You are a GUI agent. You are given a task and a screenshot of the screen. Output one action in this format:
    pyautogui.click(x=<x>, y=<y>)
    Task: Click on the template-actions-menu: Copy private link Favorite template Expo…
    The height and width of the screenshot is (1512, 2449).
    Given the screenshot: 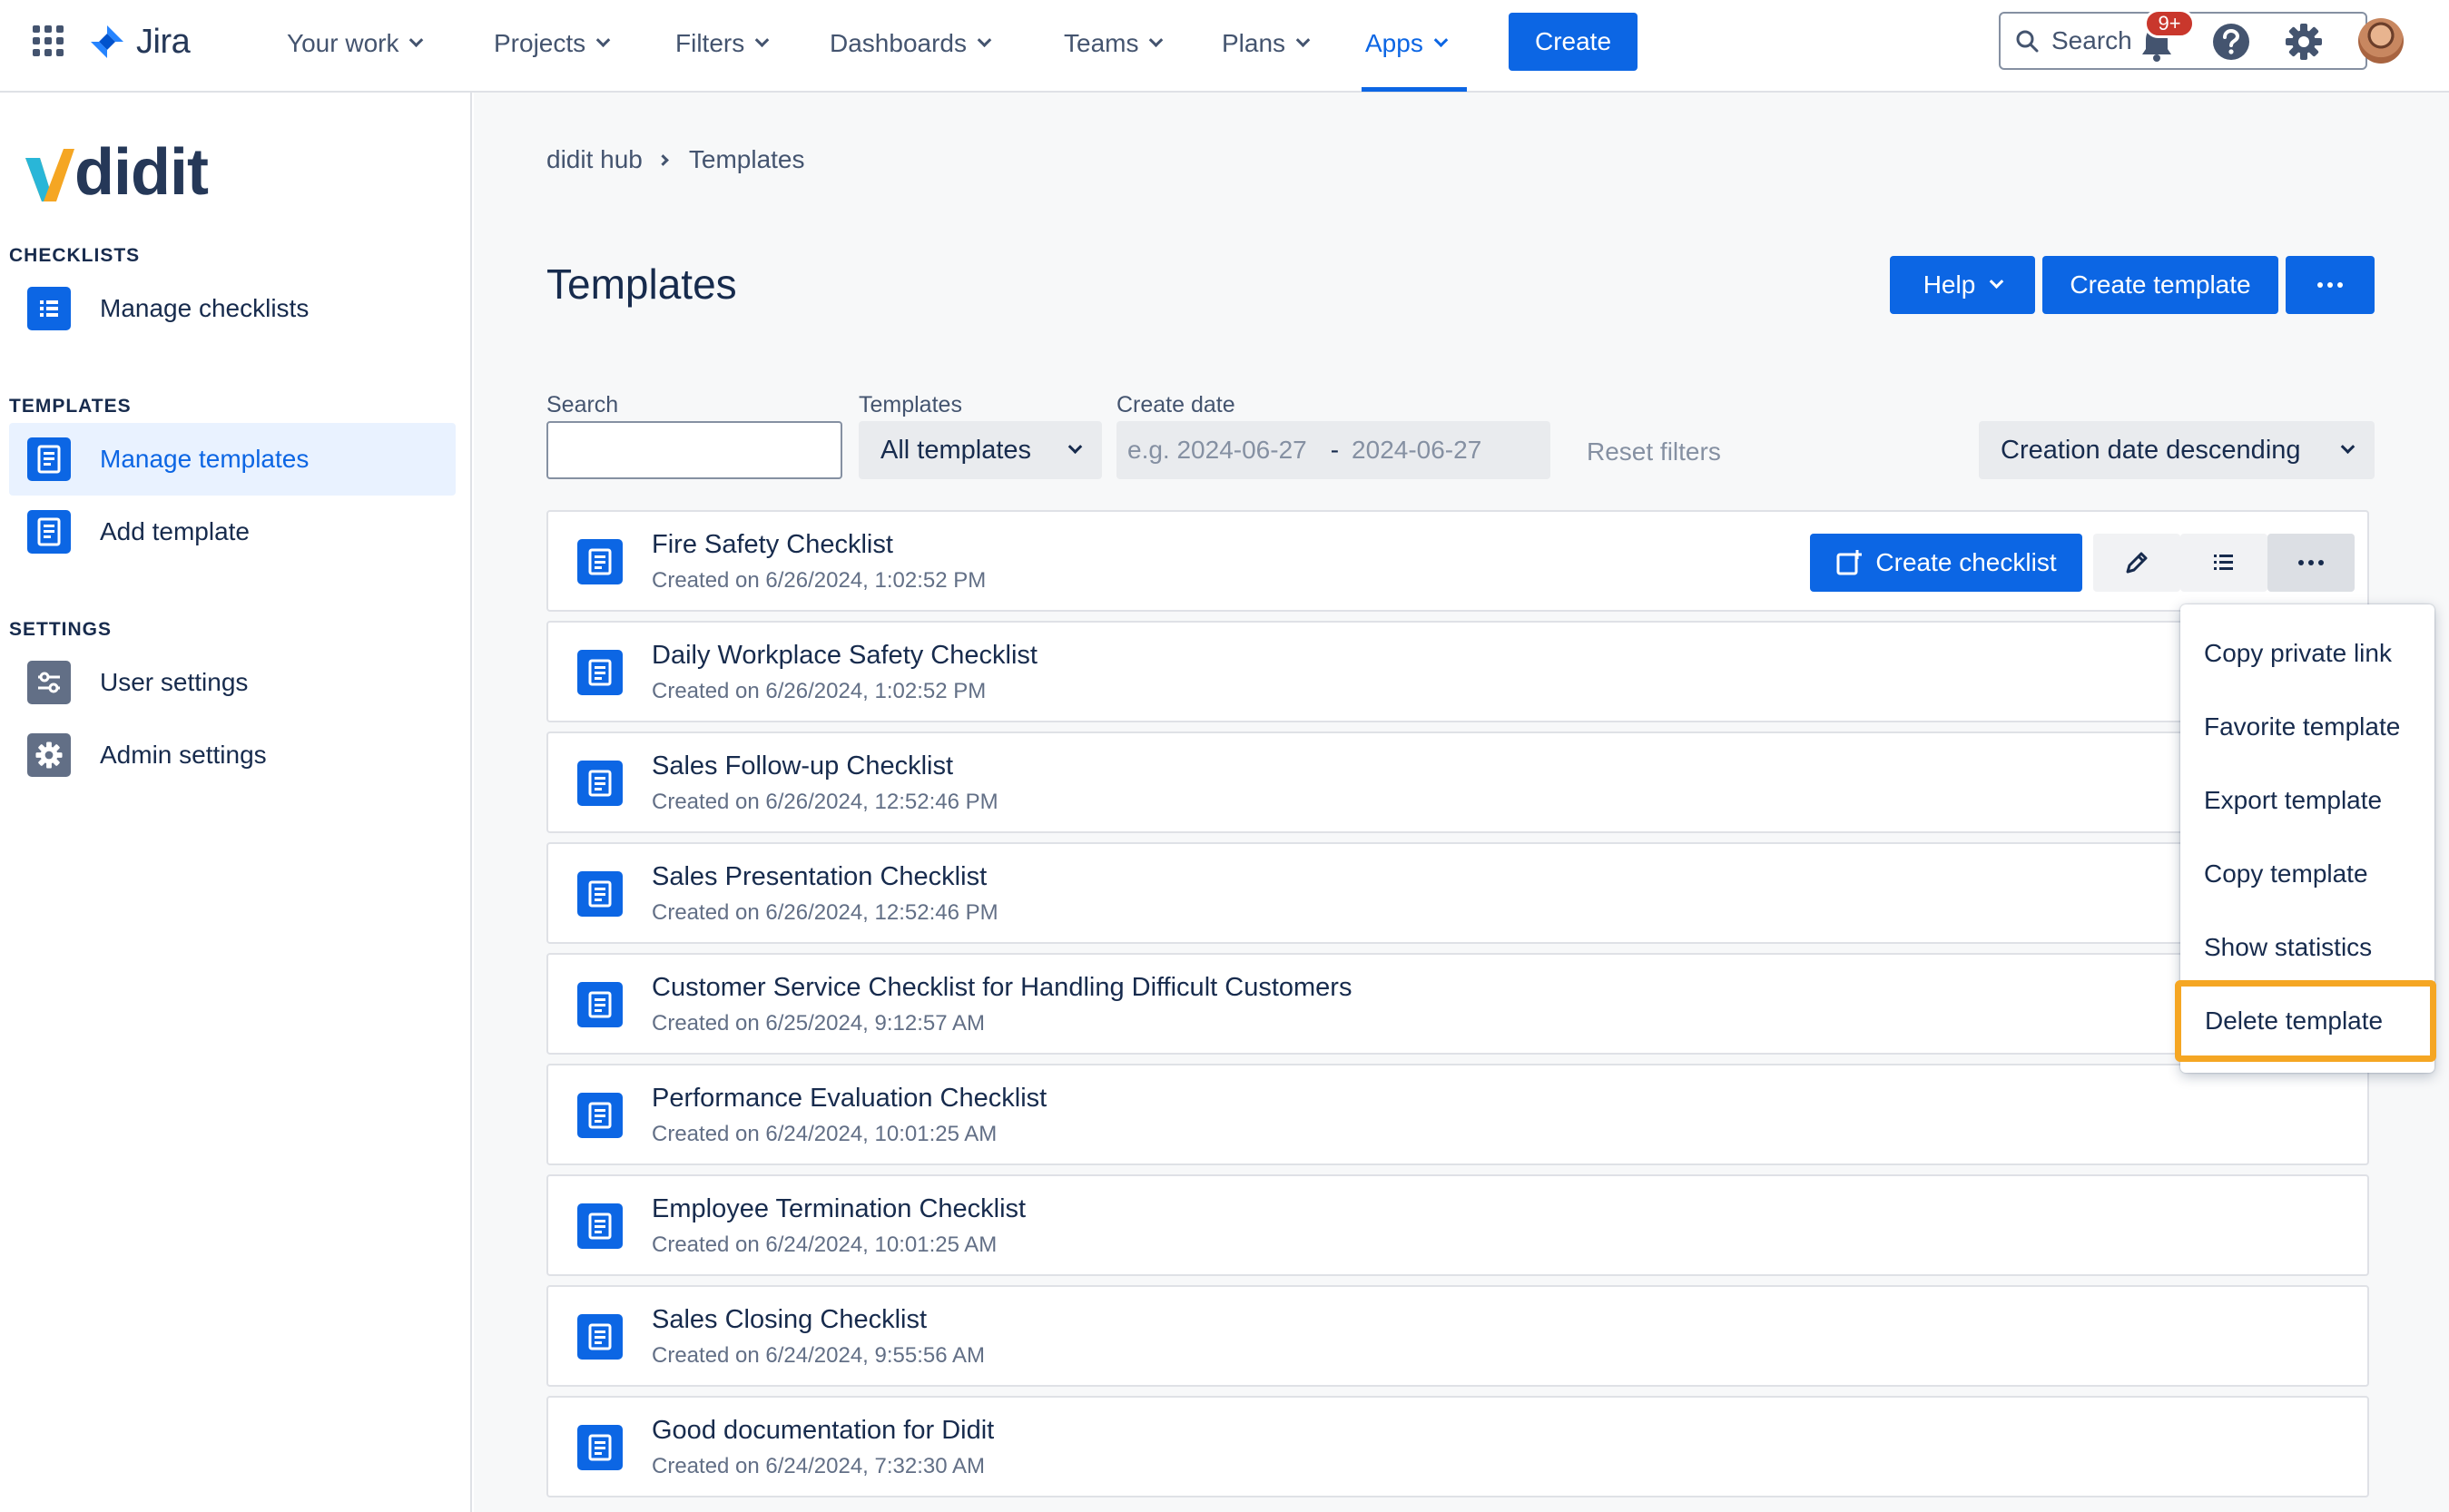 What is the action you would take?
    pyautogui.click(x=2305, y=838)
    